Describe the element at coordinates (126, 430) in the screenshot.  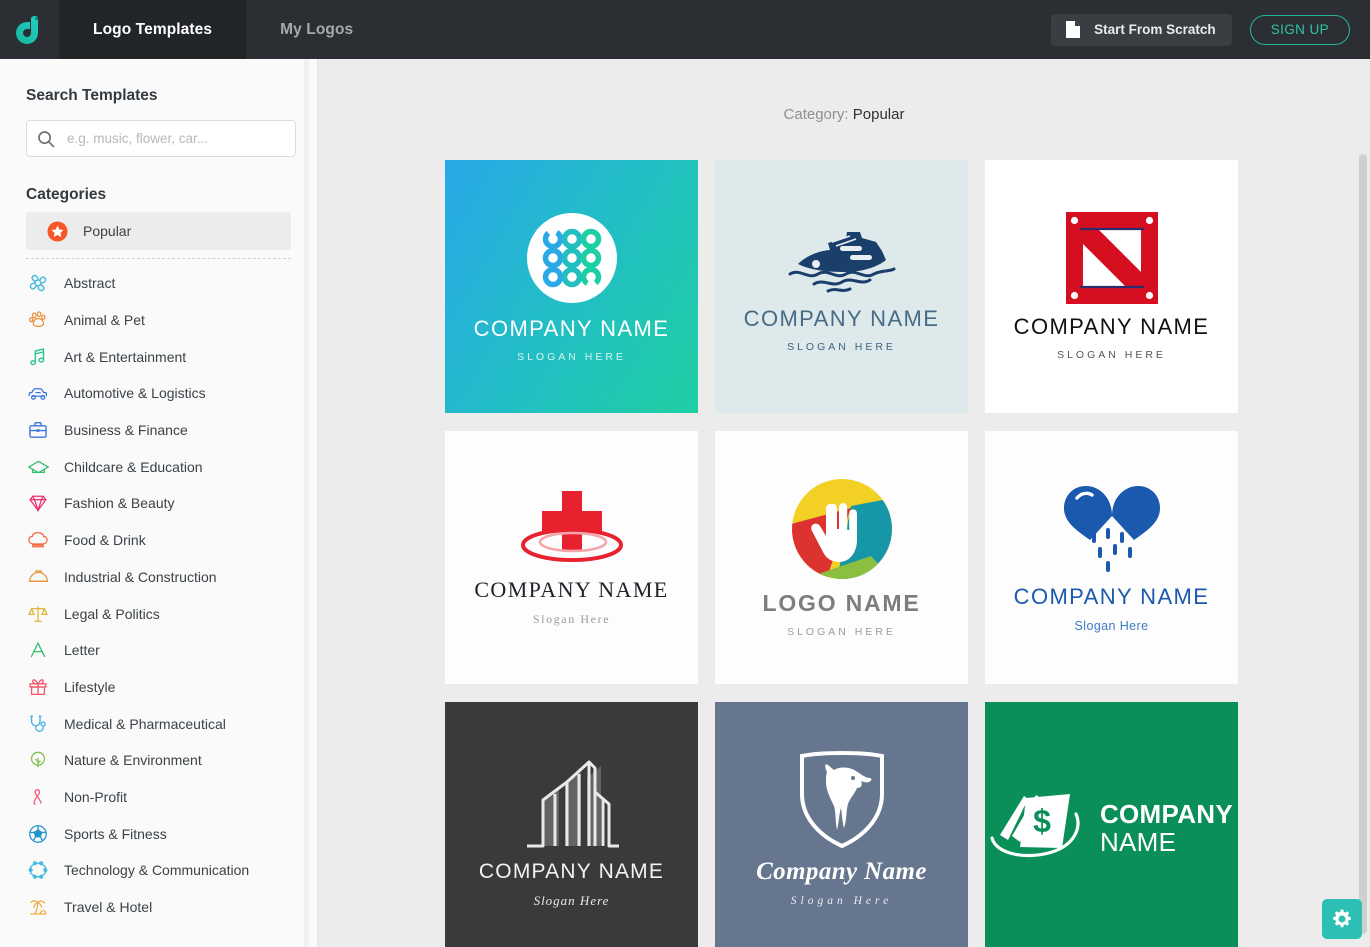
I see `sidebar-item-business-finance-label: Business & Finance` at that location.